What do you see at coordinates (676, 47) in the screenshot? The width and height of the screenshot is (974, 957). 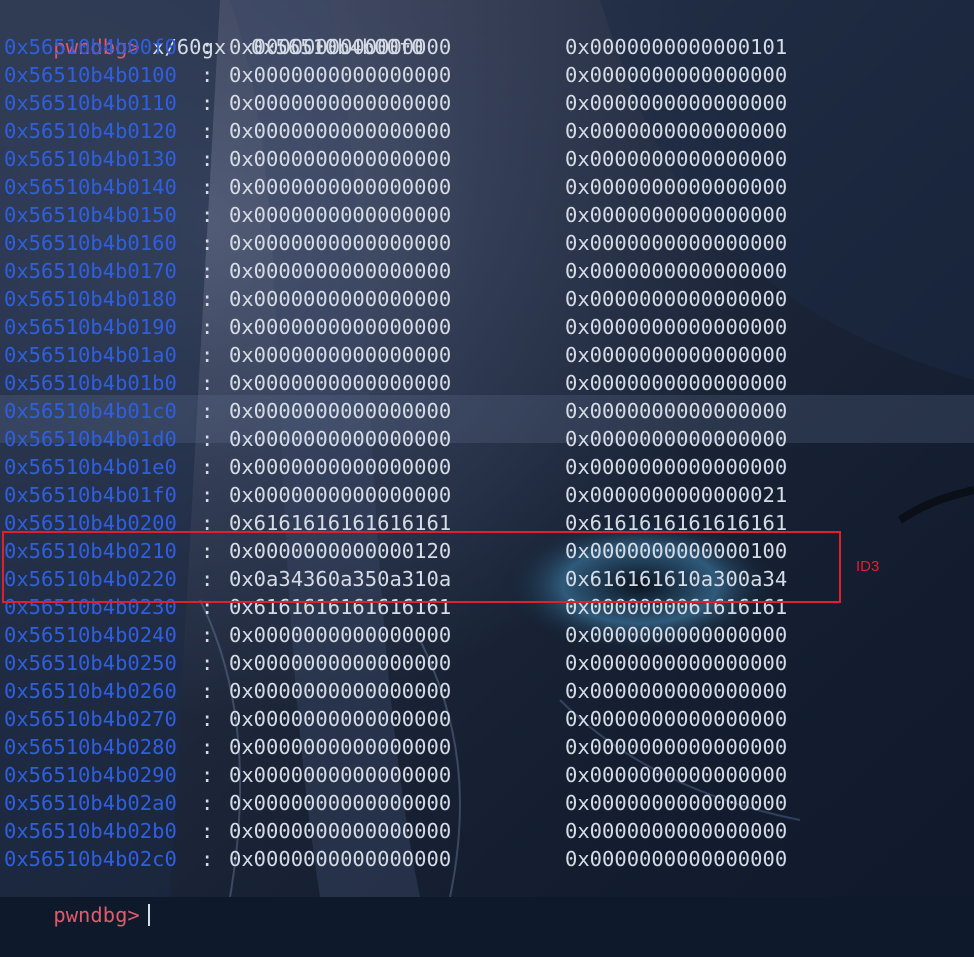 I see `memory-value-2: 0x0000000000000101` at bounding box center [676, 47].